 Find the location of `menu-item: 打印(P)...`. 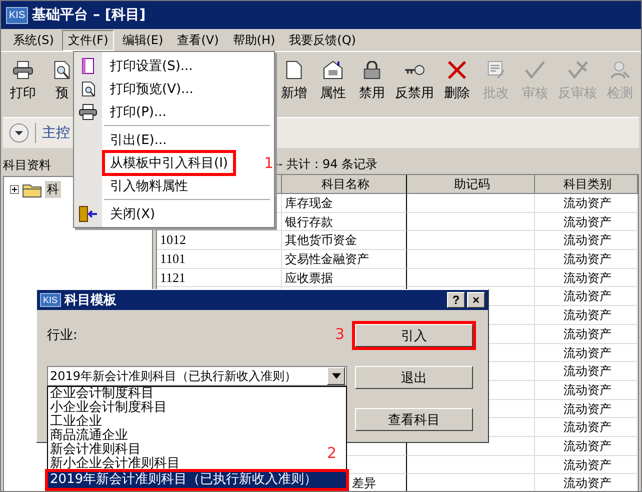

menu-item: 打印(P)... is located at coordinates (138, 111).